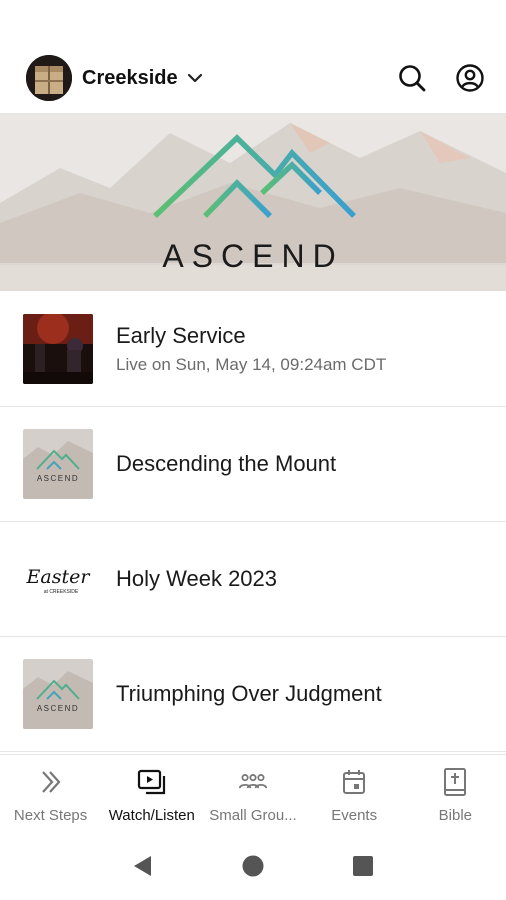  Describe the element at coordinates (251, 364) in the screenshot. I see `item-subtitle: Live on Sun, May 14, 09:24am CDT` at that location.